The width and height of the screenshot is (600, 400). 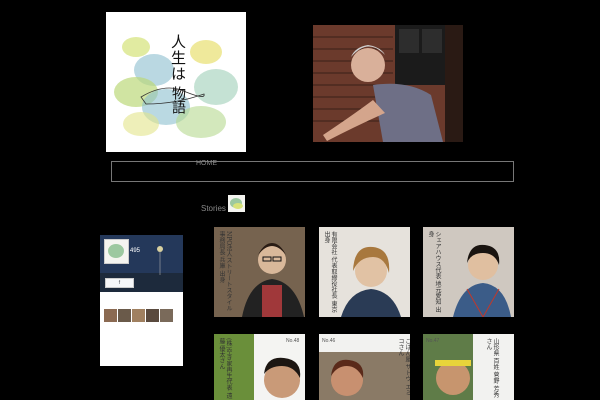 I want to click on facebook-page-widget: 495 f, so click(x=141, y=300).